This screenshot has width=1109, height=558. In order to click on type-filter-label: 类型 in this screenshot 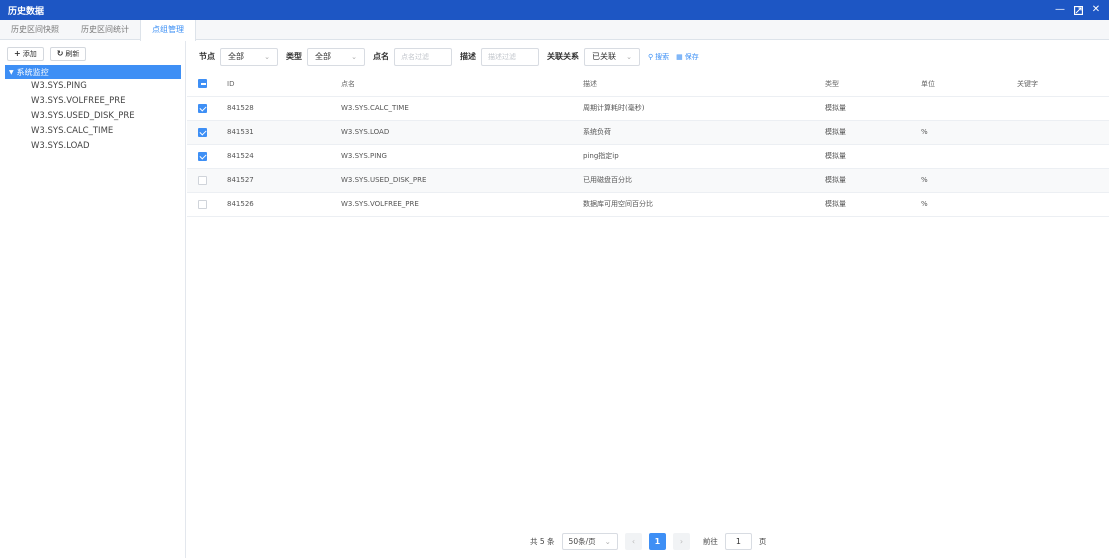, I will do `click(294, 56)`.